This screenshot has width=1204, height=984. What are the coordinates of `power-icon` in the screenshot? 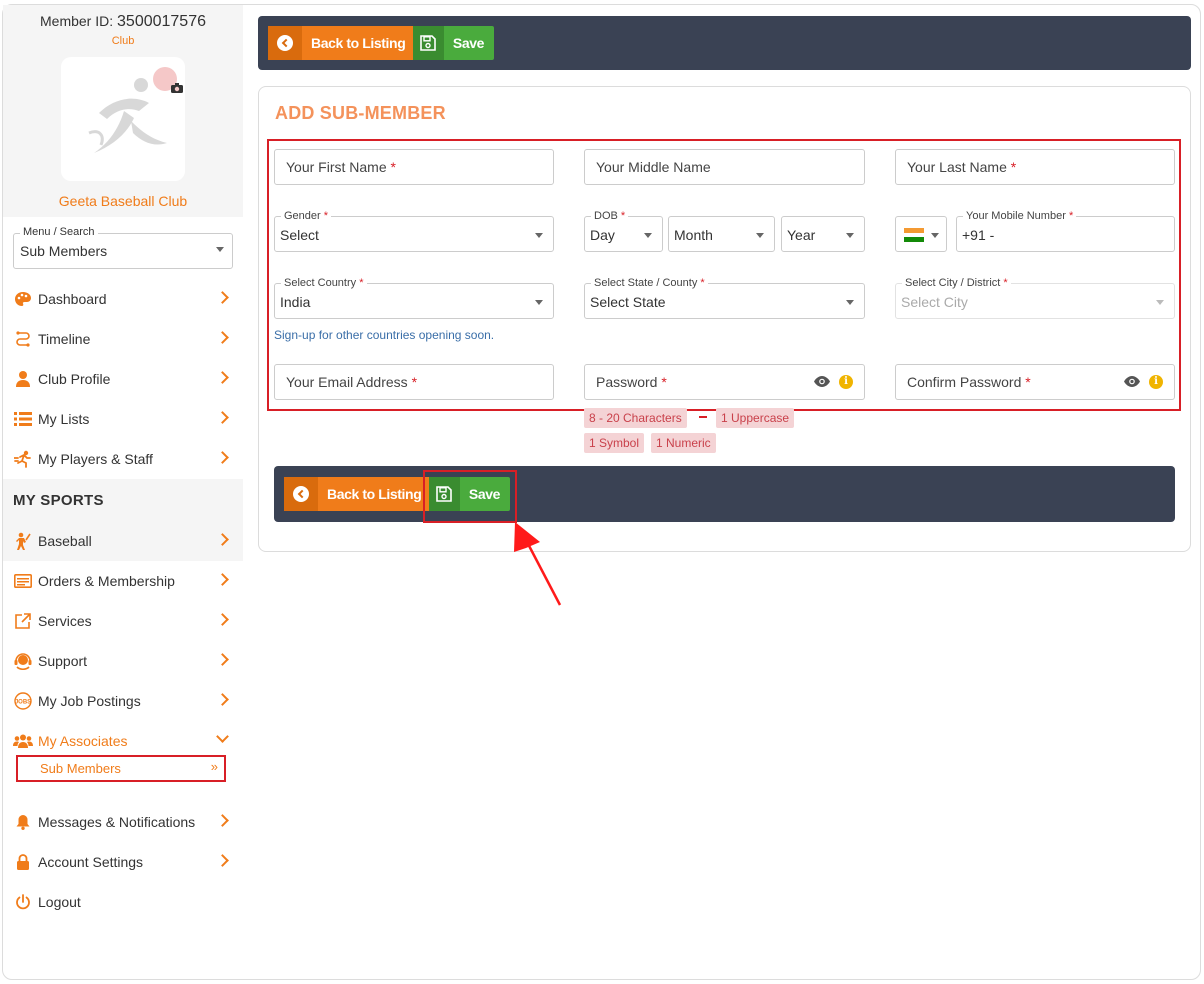 It's located at (23, 902).